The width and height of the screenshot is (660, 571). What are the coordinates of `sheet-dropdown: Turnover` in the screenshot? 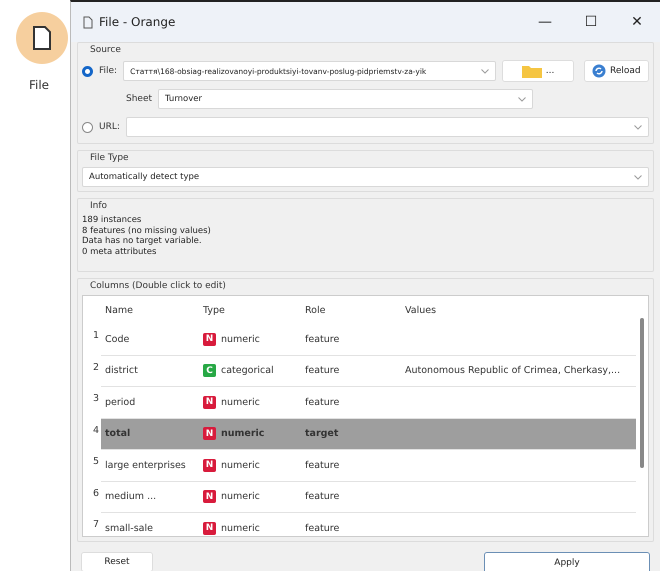 It's located at (346, 99).